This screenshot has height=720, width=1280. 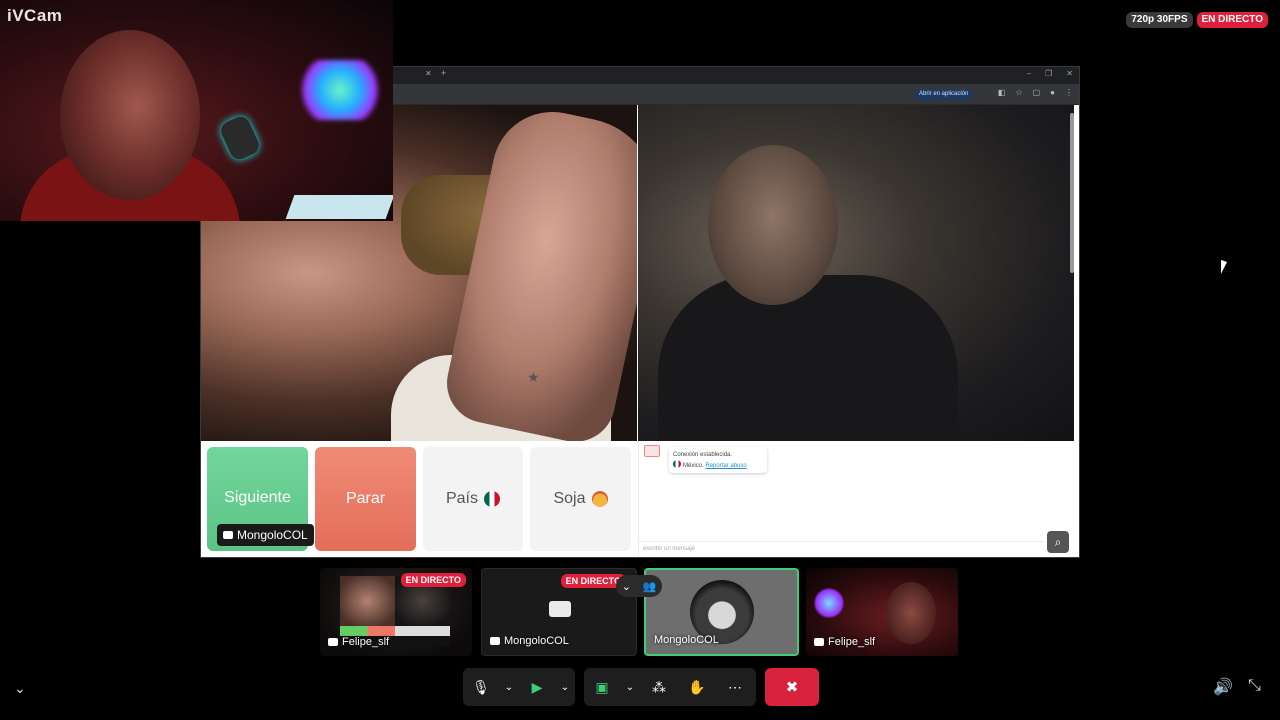 What do you see at coordinates (1254, 686) in the screenshot?
I see `exit-fullscreen-icon: ⤡` at bounding box center [1254, 686].